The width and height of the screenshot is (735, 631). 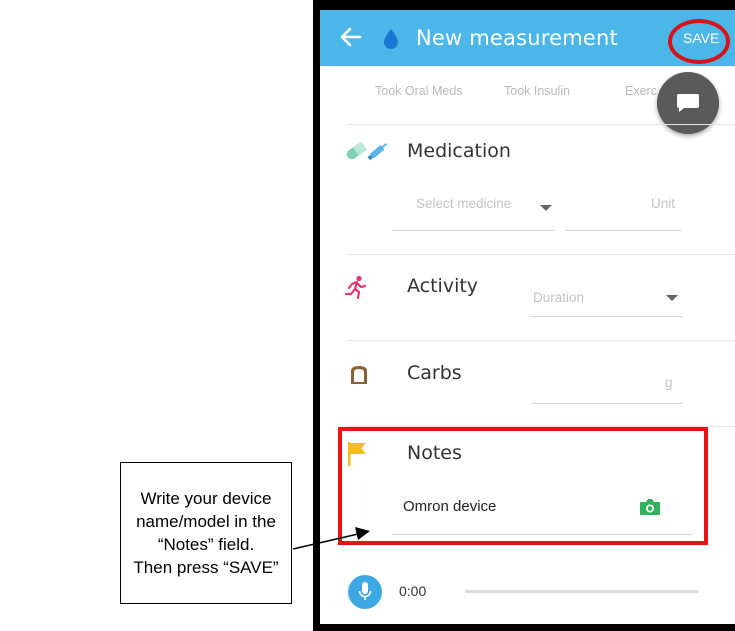 I want to click on notes-highlight-box, so click(x=523, y=486).